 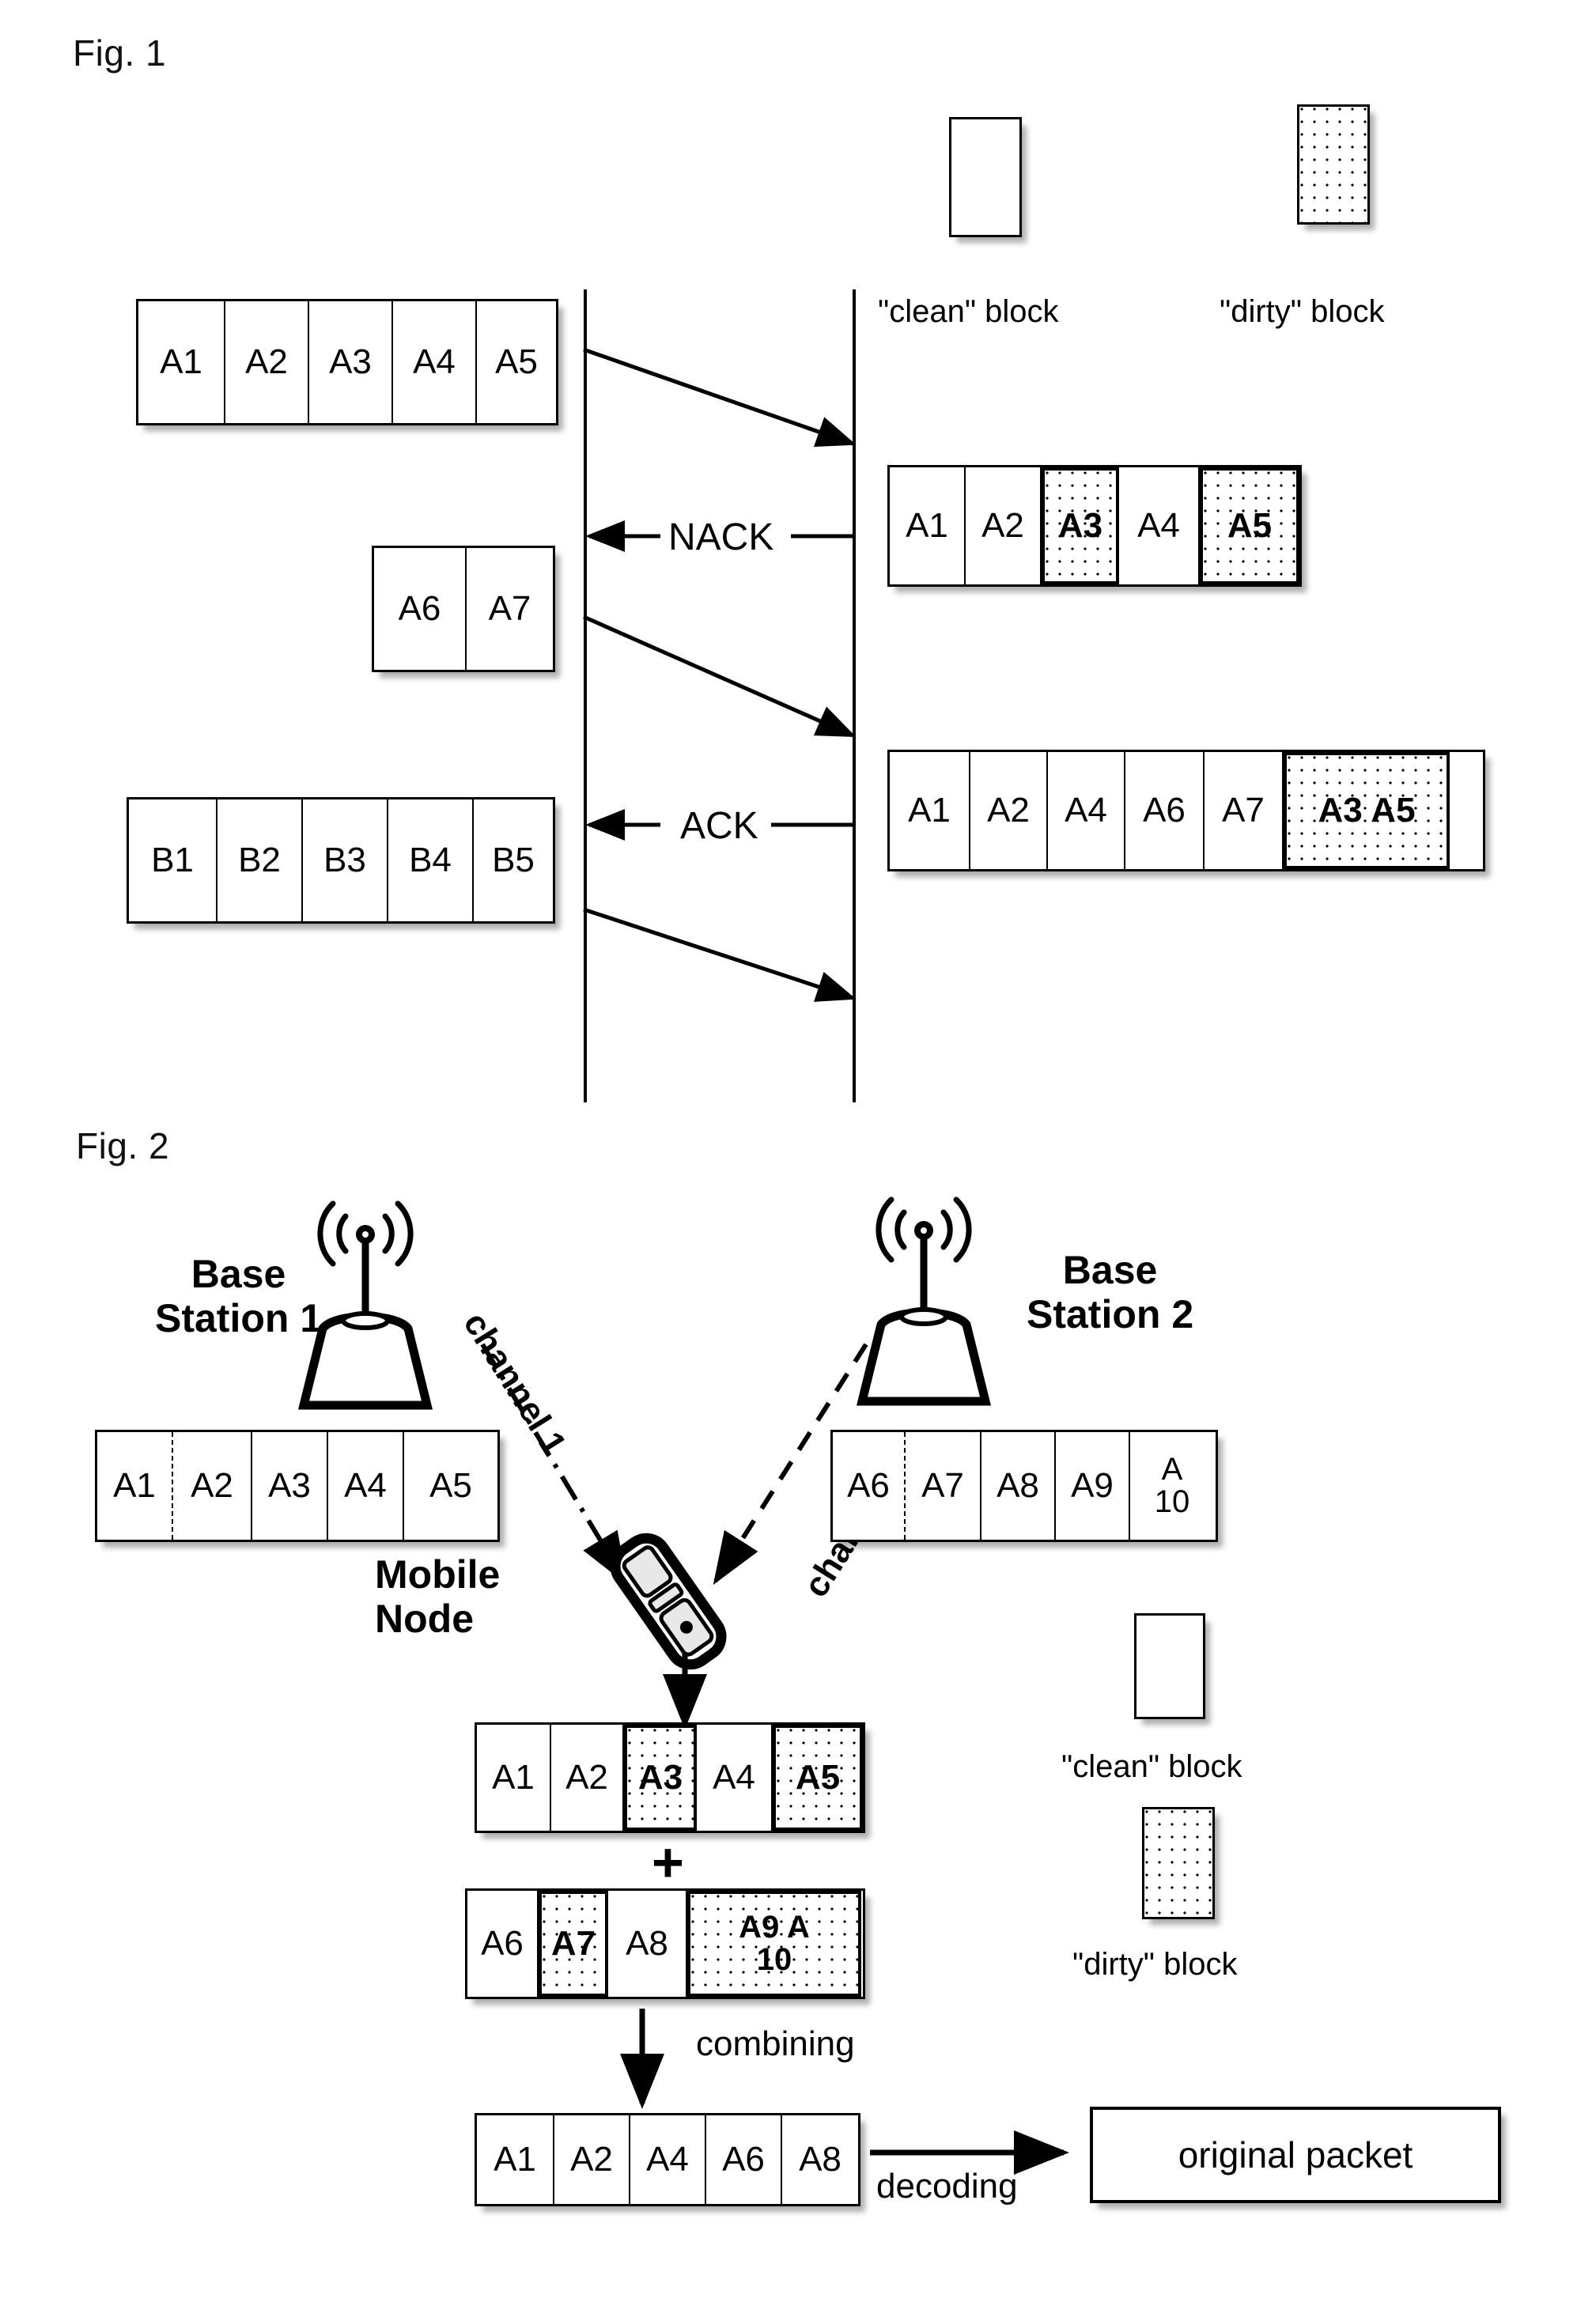 I want to click on fig1-sender-block-2: A6 A7, so click(x=464, y=609).